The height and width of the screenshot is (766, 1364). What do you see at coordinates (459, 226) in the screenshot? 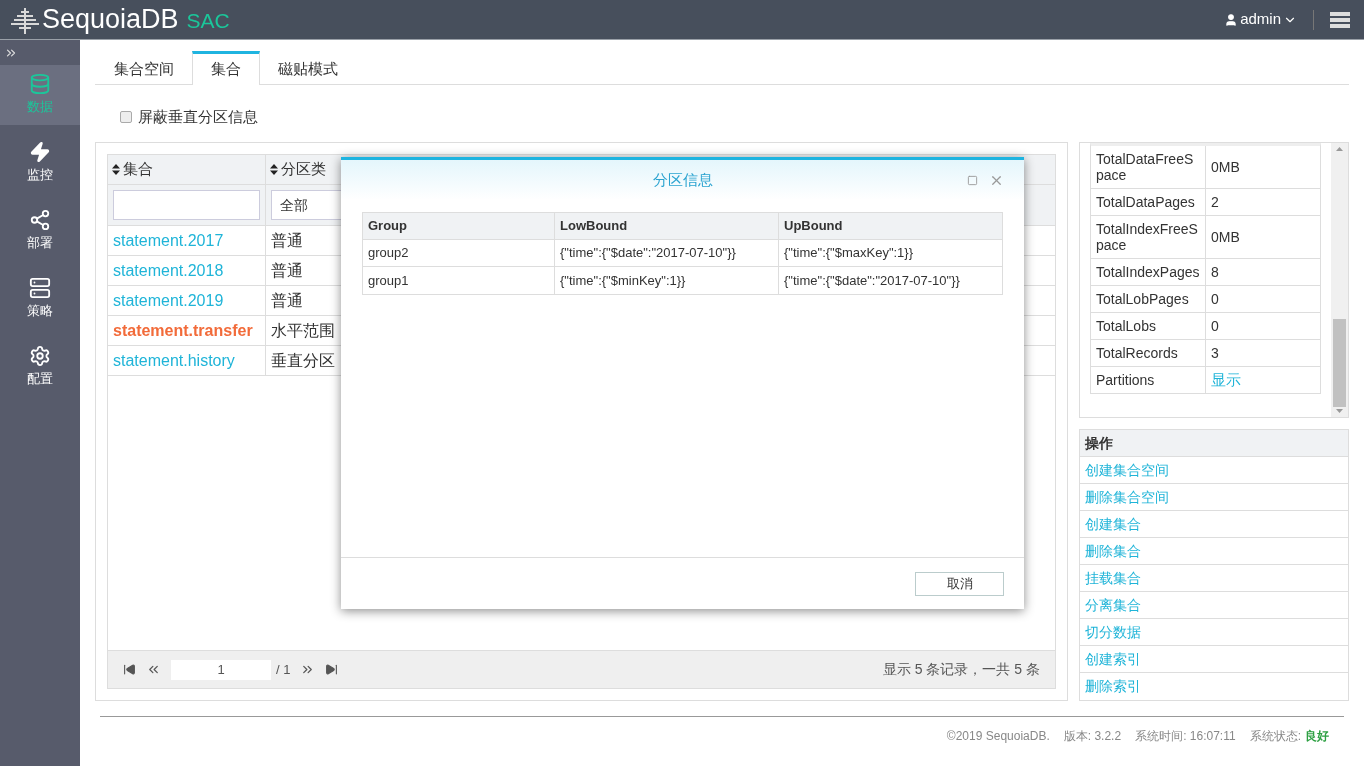
I see `column-header: Group` at bounding box center [459, 226].